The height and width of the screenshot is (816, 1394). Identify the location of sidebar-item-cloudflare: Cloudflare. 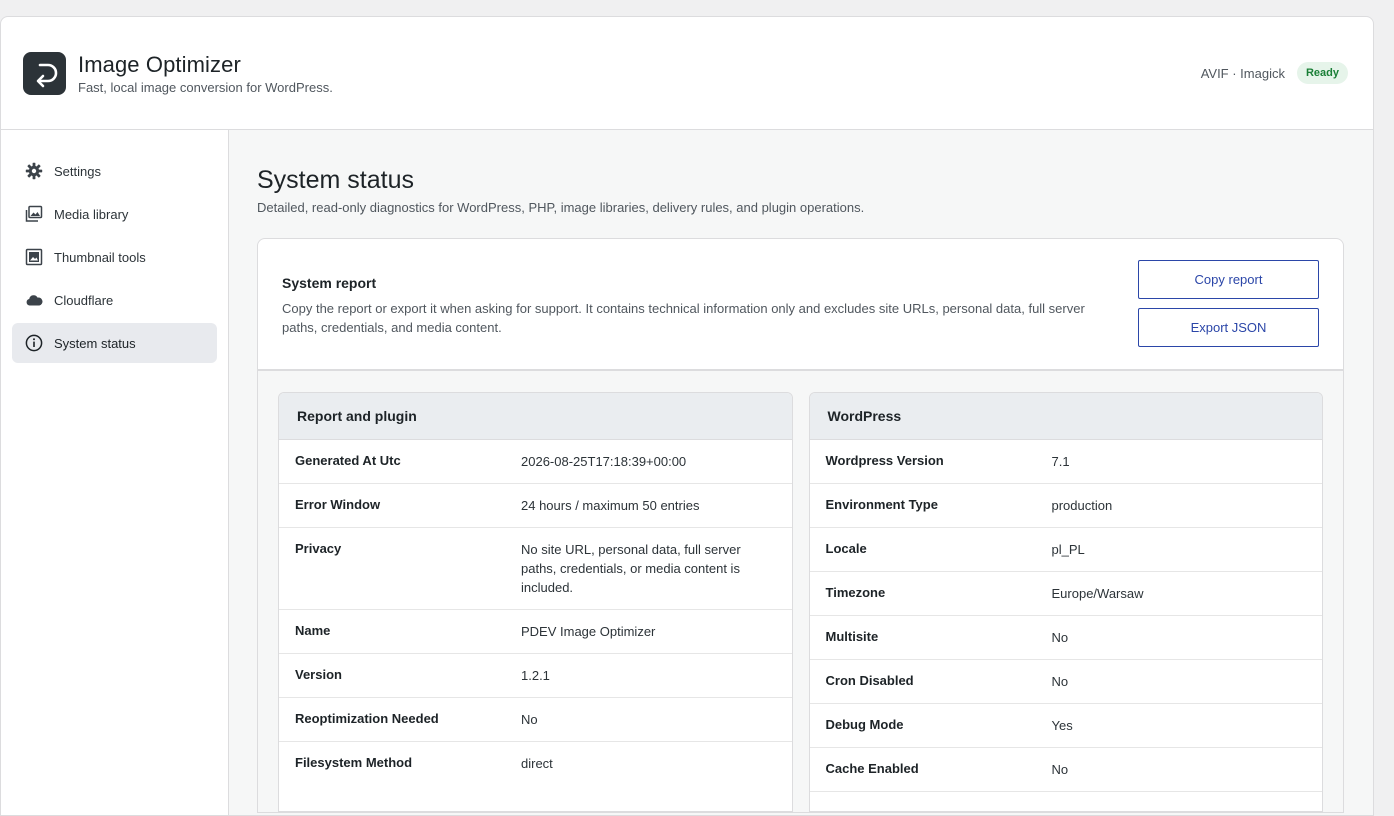
(114, 300).